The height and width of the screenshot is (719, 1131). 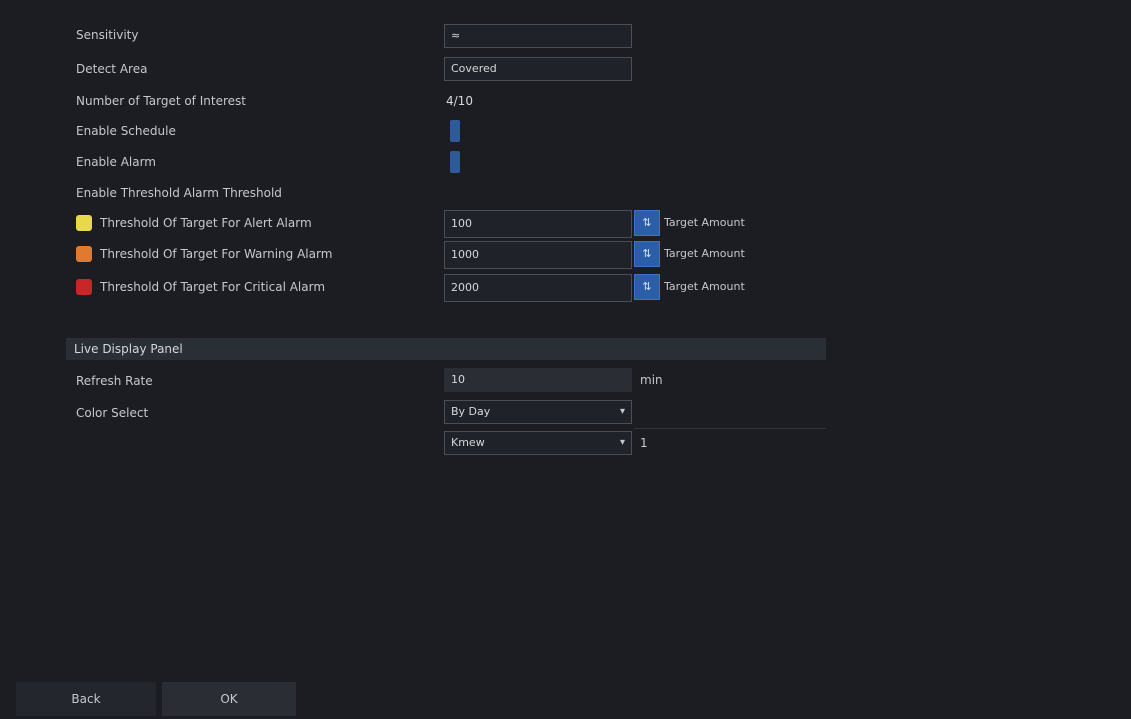 What do you see at coordinates (213, 287) in the screenshot?
I see `label-threshold-critical: Threshold Of Target For Critical Alarm` at bounding box center [213, 287].